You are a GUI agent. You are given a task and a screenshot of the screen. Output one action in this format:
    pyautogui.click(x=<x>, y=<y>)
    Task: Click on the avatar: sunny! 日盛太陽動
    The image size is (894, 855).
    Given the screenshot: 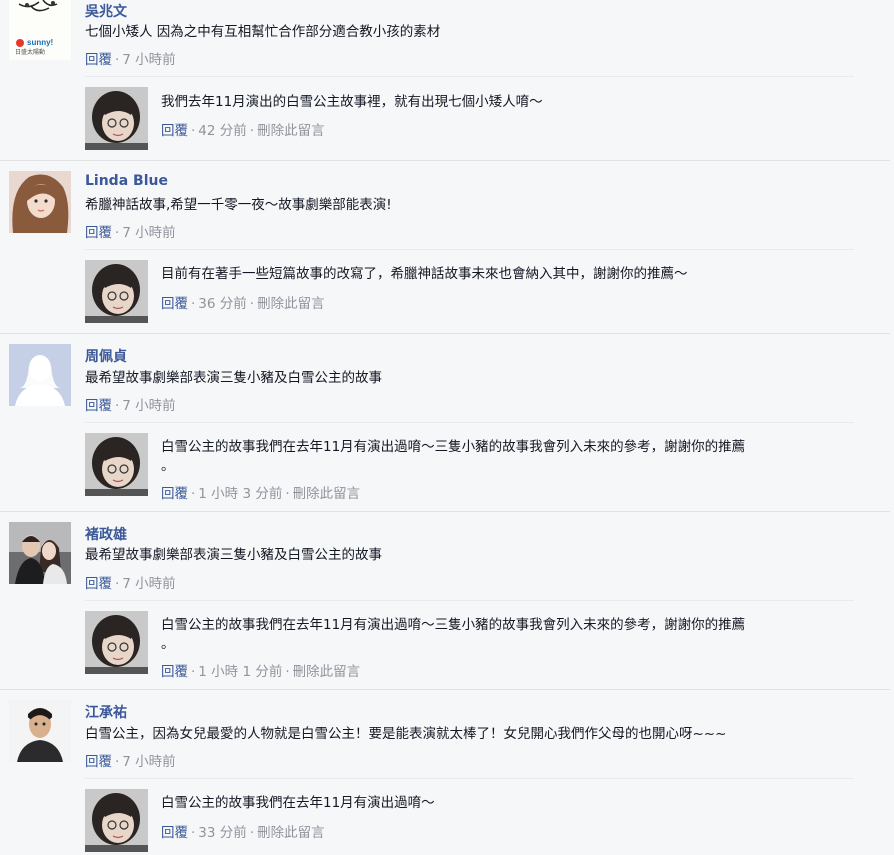 What is the action you would take?
    pyautogui.click(x=40, y=30)
    